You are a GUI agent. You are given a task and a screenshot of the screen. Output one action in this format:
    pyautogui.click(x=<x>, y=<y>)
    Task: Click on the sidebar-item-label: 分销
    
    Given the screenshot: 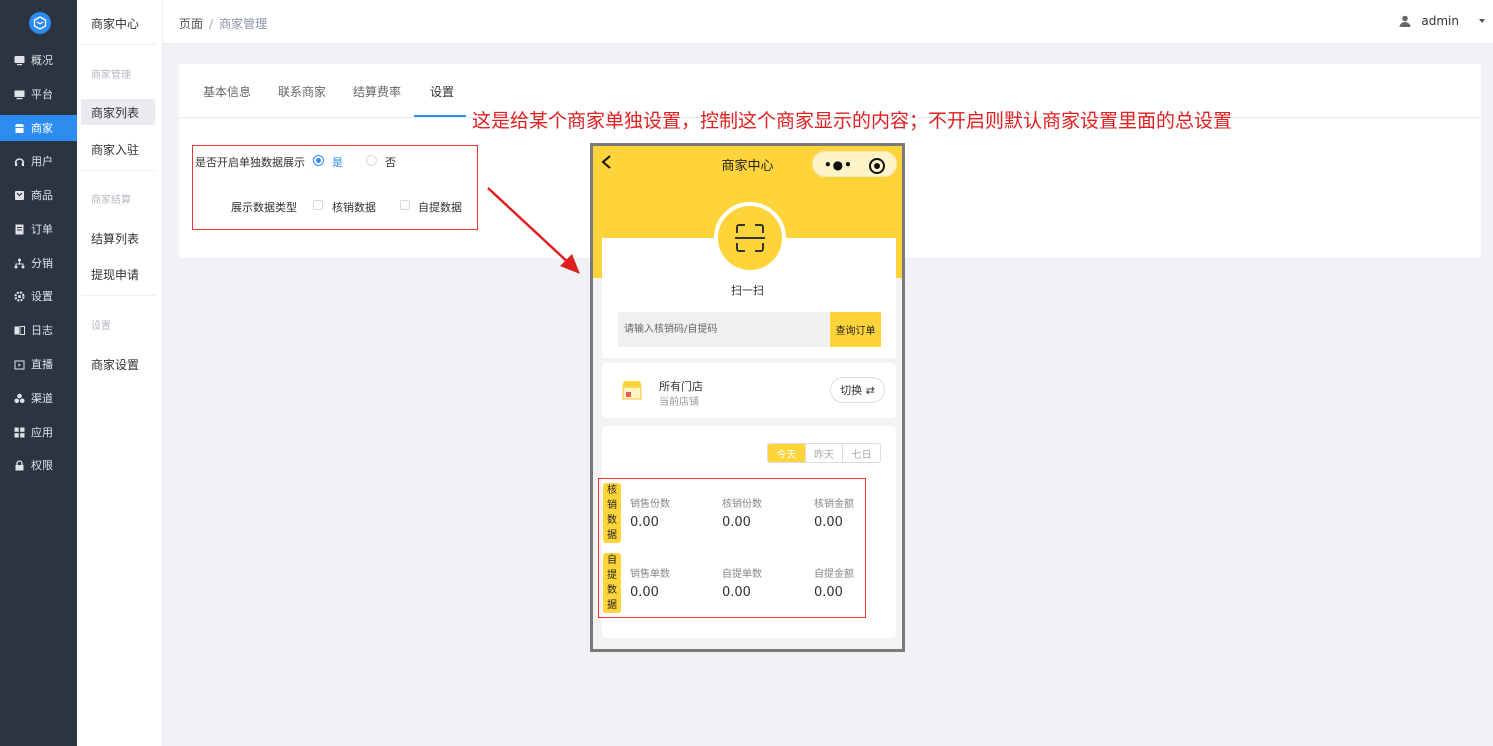 What is the action you would take?
    pyautogui.click(x=42, y=263)
    